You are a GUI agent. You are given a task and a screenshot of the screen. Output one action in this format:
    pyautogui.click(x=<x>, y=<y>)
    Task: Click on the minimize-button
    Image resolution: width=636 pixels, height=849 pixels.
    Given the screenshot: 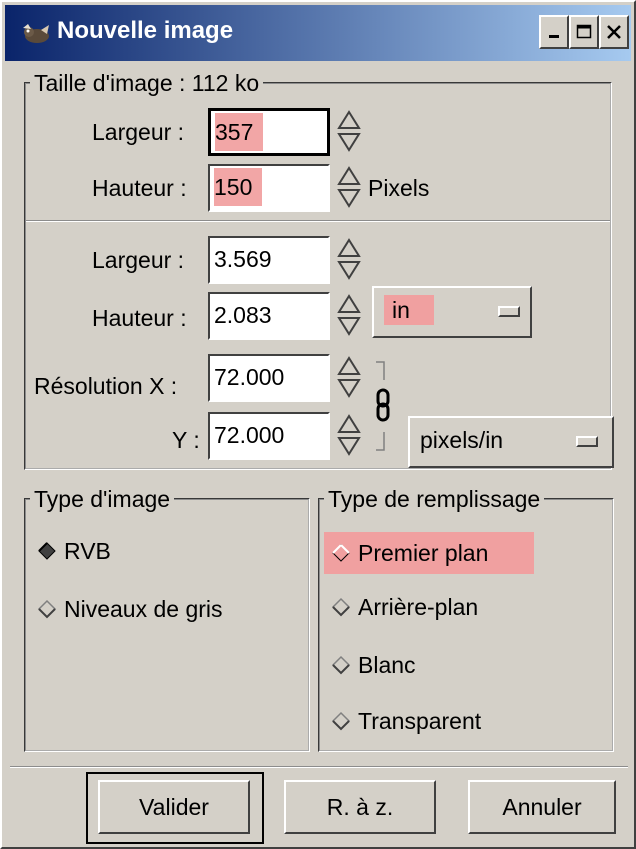 What is the action you would take?
    pyautogui.click(x=554, y=32)
    